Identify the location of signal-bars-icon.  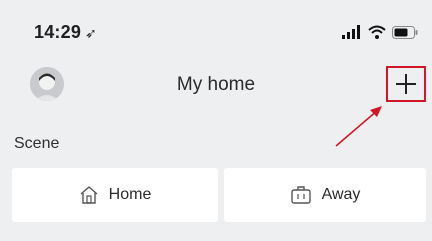
(351, 32).